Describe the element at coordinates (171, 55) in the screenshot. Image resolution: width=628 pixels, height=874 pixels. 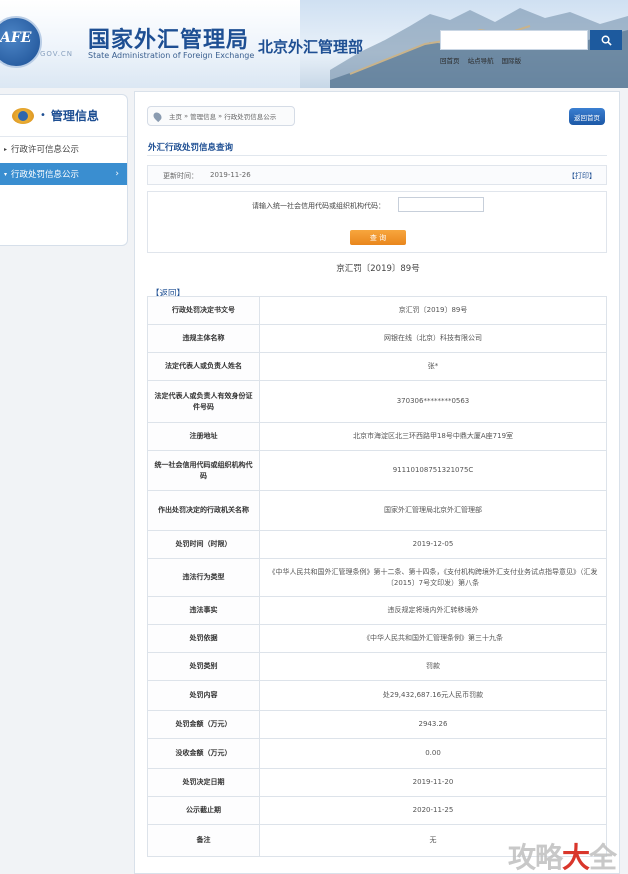
I see `site-title-en: State Administration of Foreign Exchange` at that location.